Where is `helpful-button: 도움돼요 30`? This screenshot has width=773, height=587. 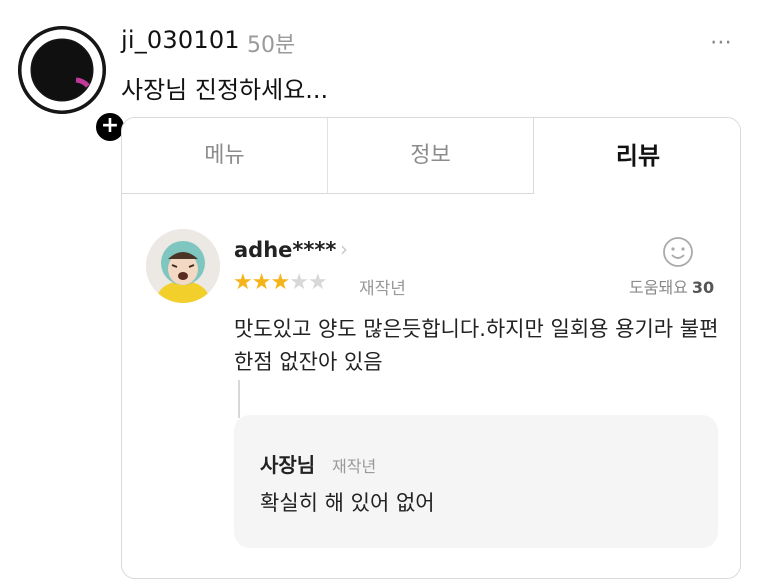
helpful-button: 도움돼요 30 is located at coordinates (671, 286).